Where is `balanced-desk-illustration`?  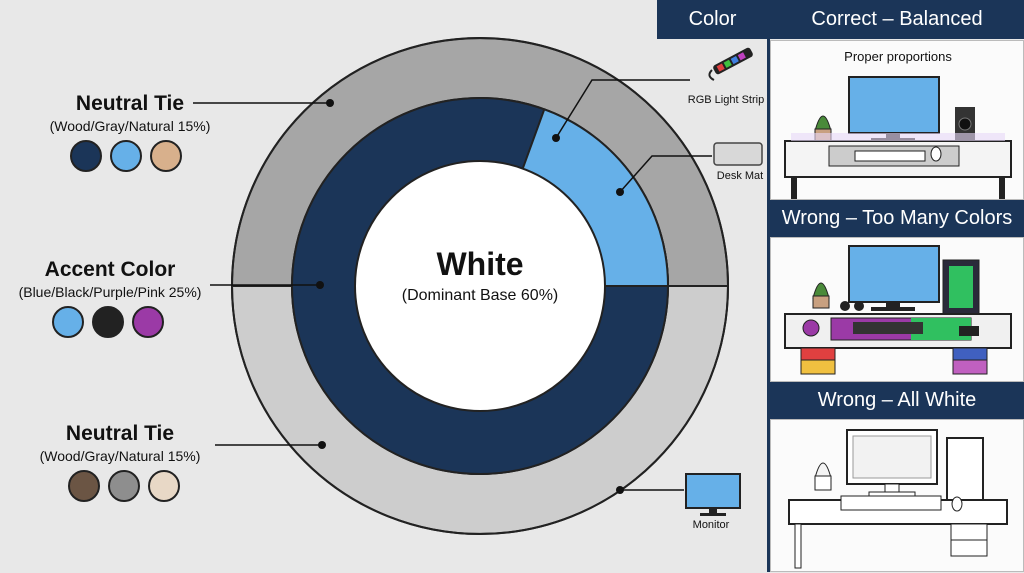
balanced-desk-illustration is located at coordinates (898, 137).